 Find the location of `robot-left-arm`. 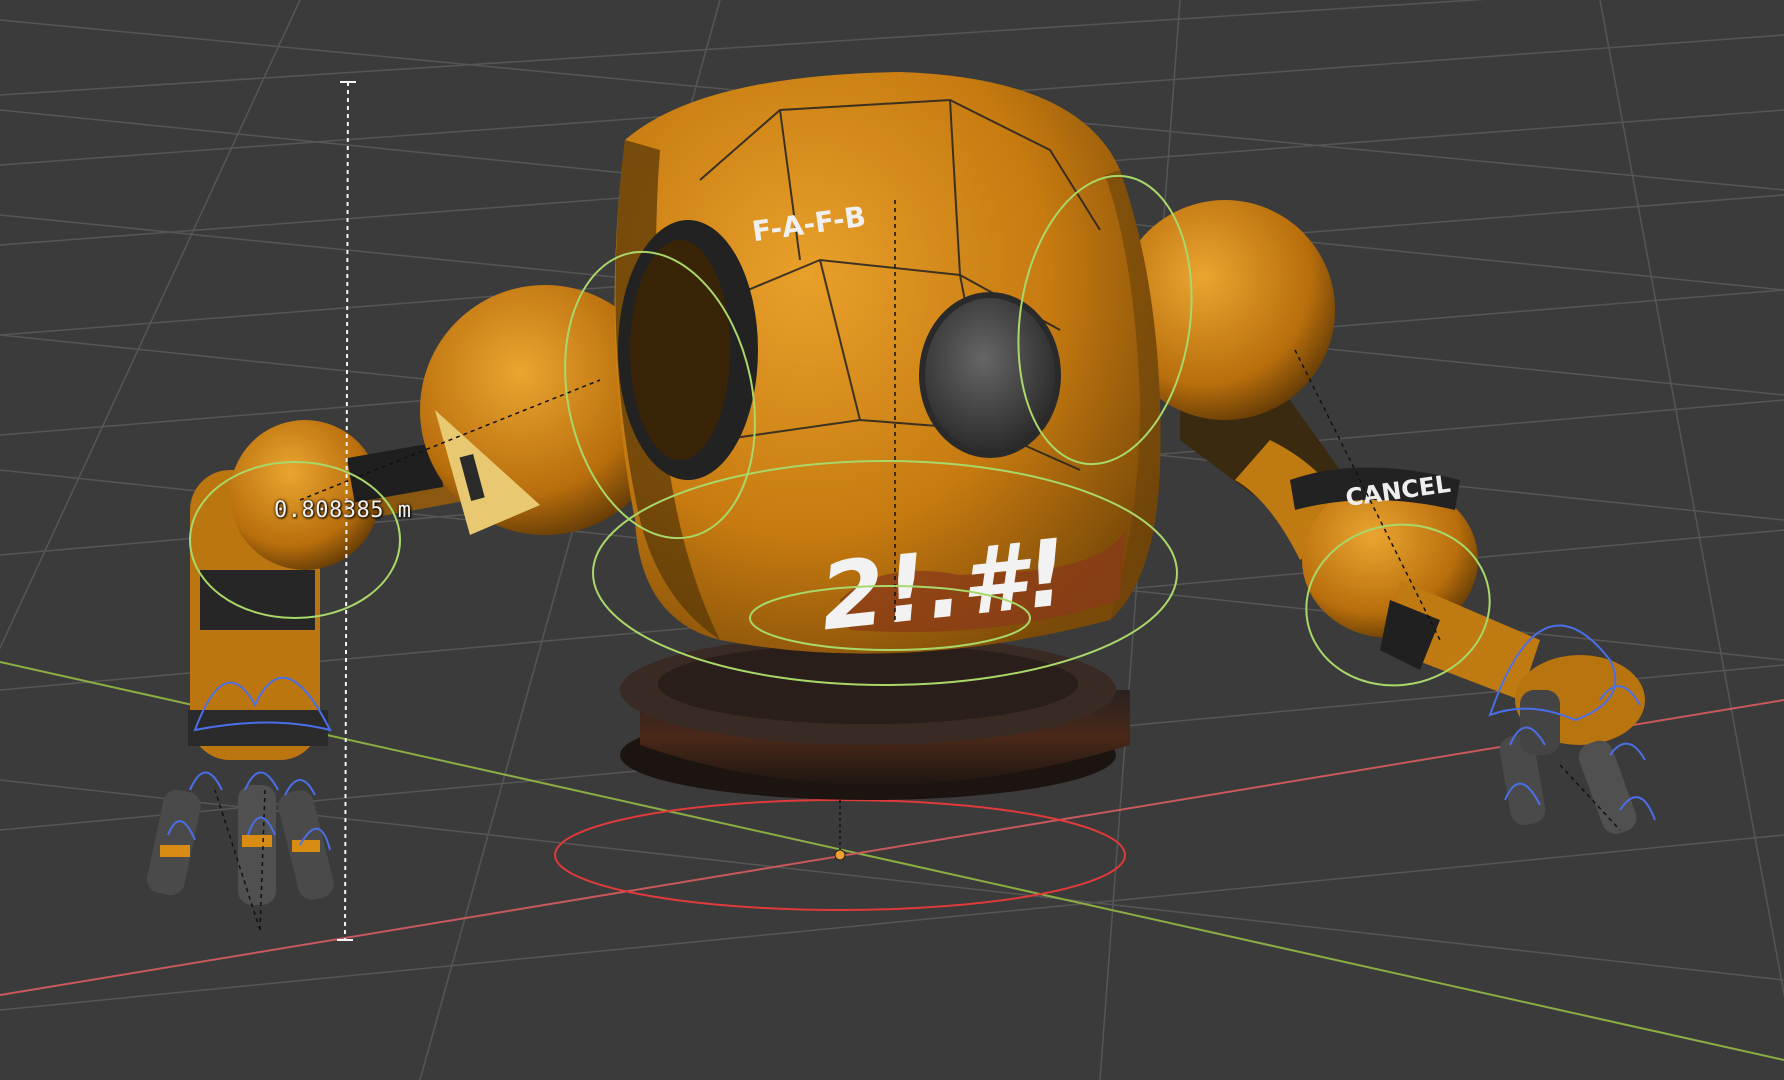

robot-left-arm is located at coordinates (329, 590).